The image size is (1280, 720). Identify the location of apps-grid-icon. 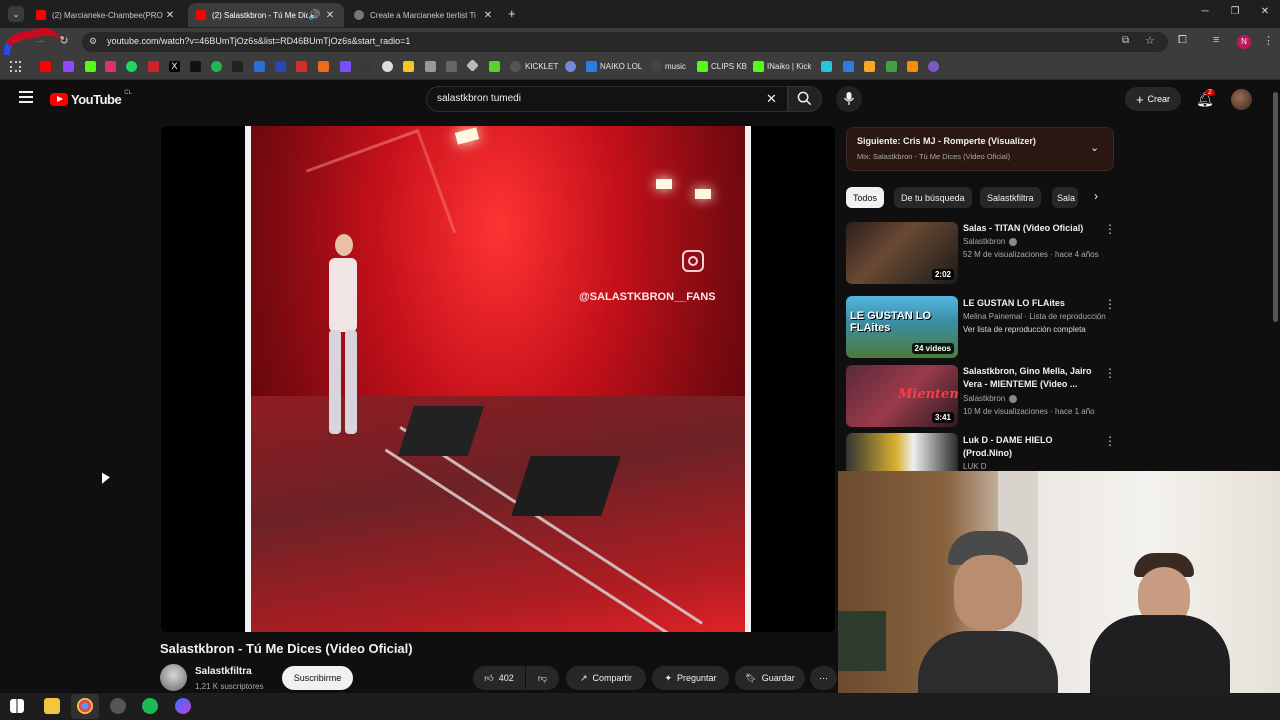
(15, 66).